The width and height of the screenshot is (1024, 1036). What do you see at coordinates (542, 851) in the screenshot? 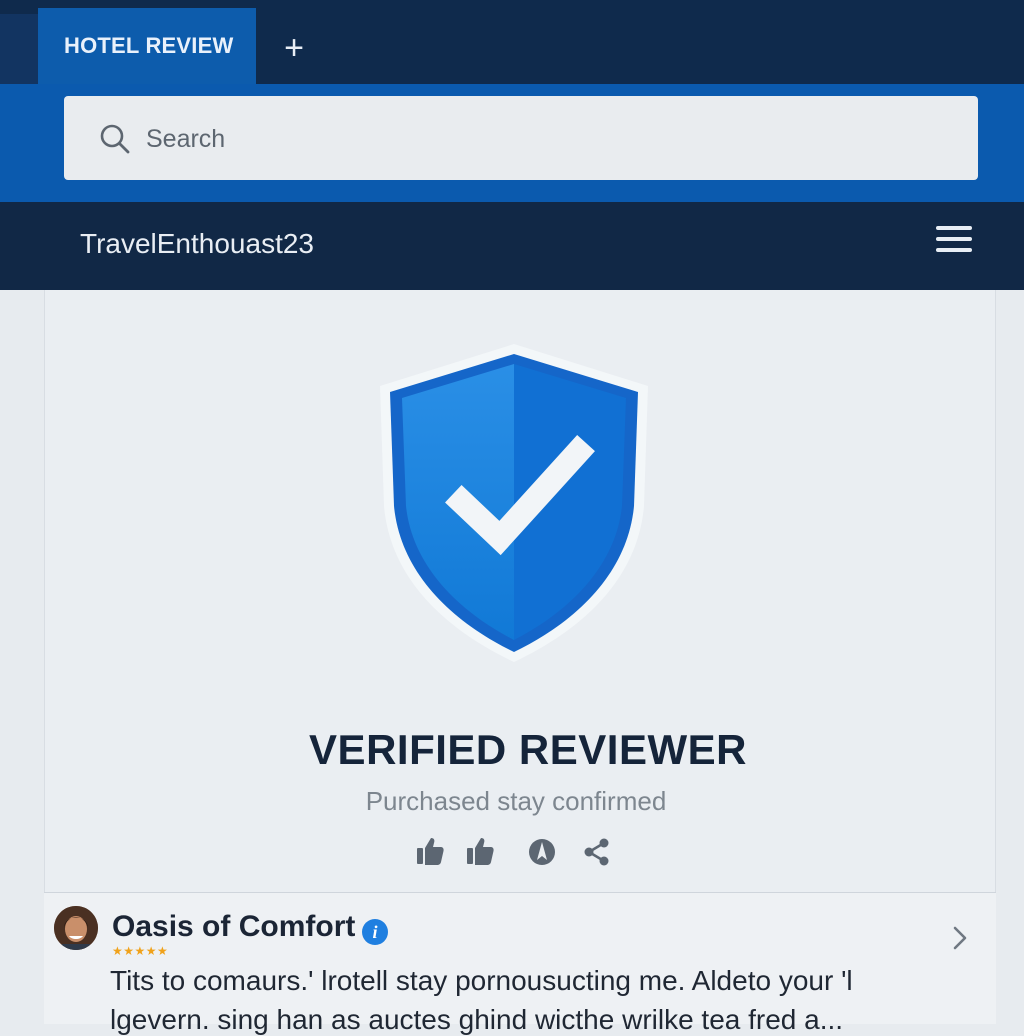
I see `compass-icon` at bounding box center [542, 851].